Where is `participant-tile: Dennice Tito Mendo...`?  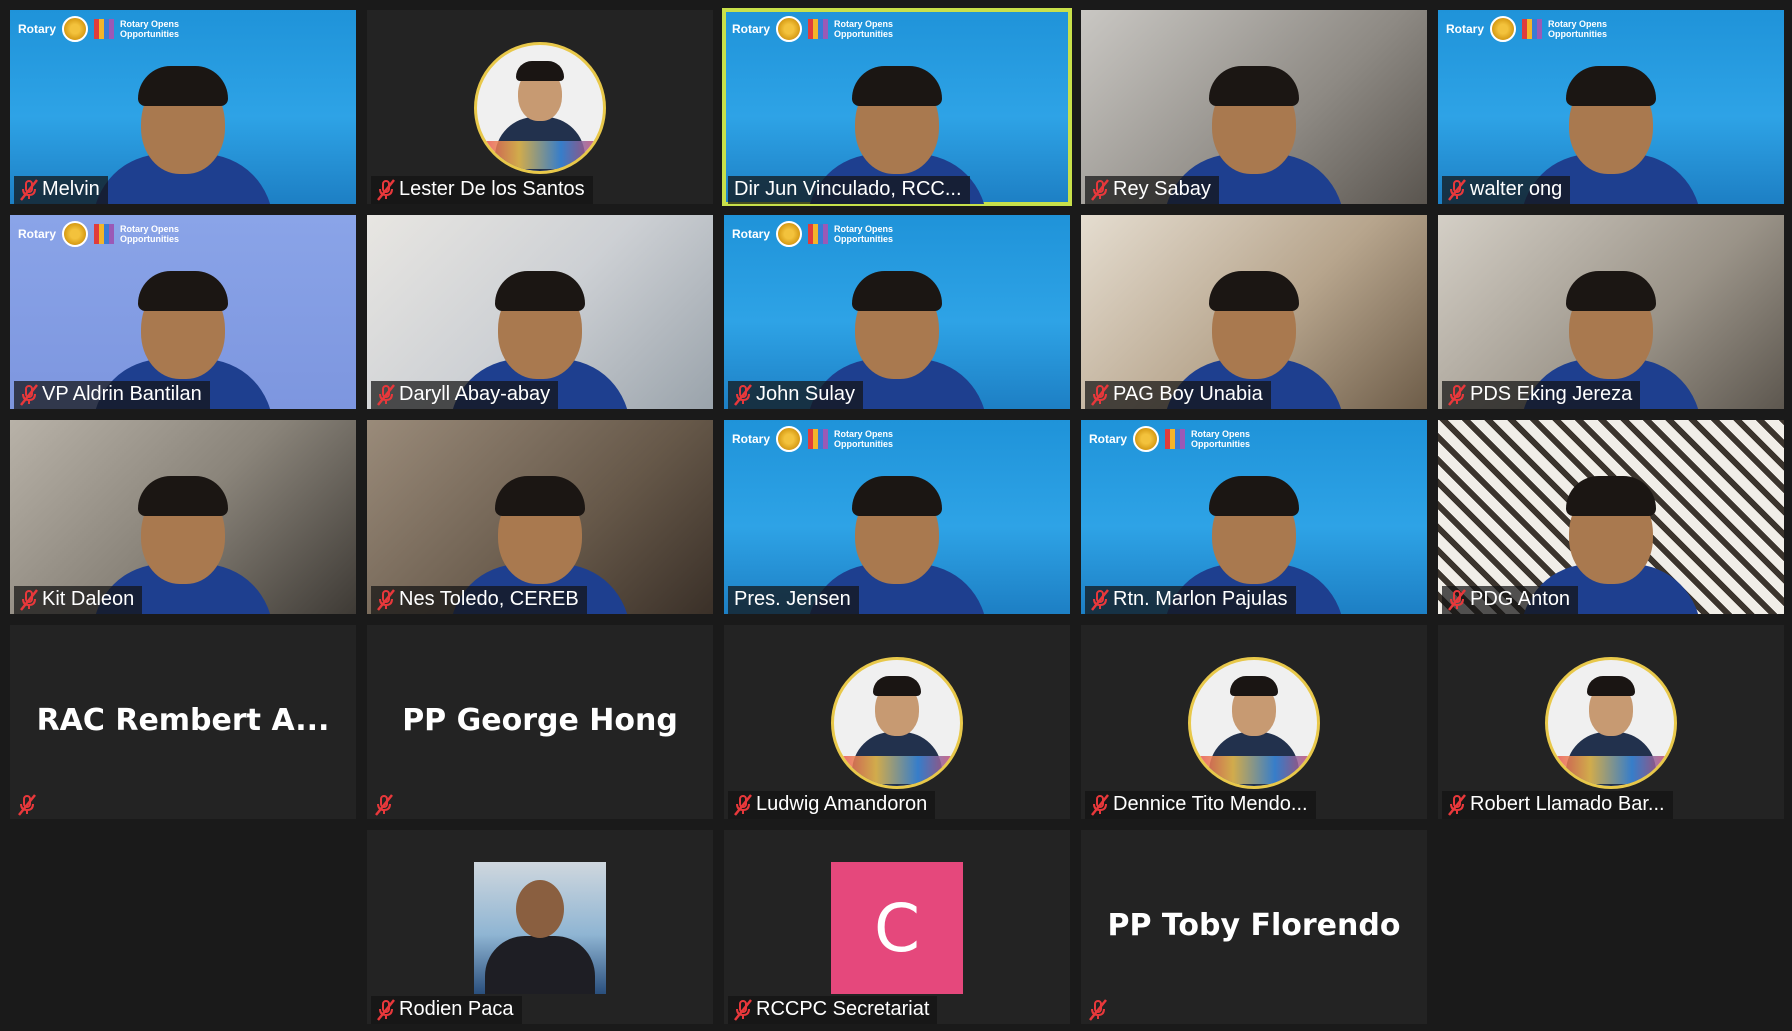
participant-tile: Dennice Tito Mendo... is located at coordinates (1254, 722).